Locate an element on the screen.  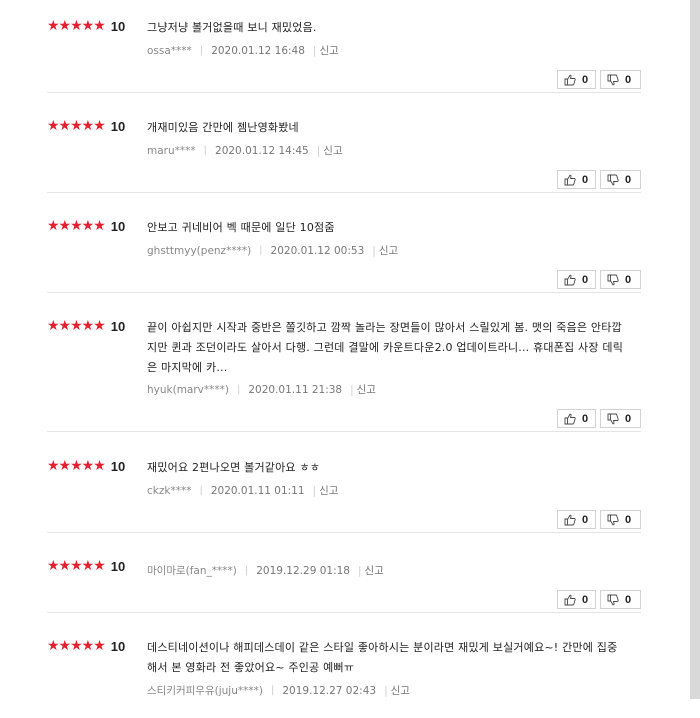
scrollbar is located at coordinates (695, 349).